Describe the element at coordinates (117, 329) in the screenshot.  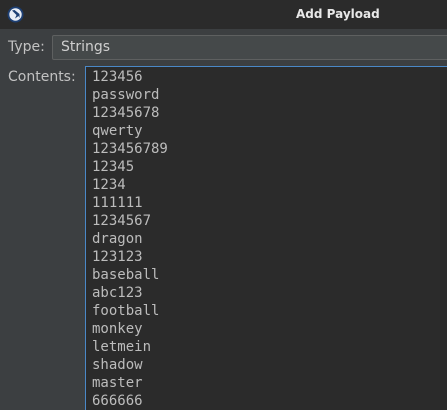
I see `contents-line: monkey` at that location.